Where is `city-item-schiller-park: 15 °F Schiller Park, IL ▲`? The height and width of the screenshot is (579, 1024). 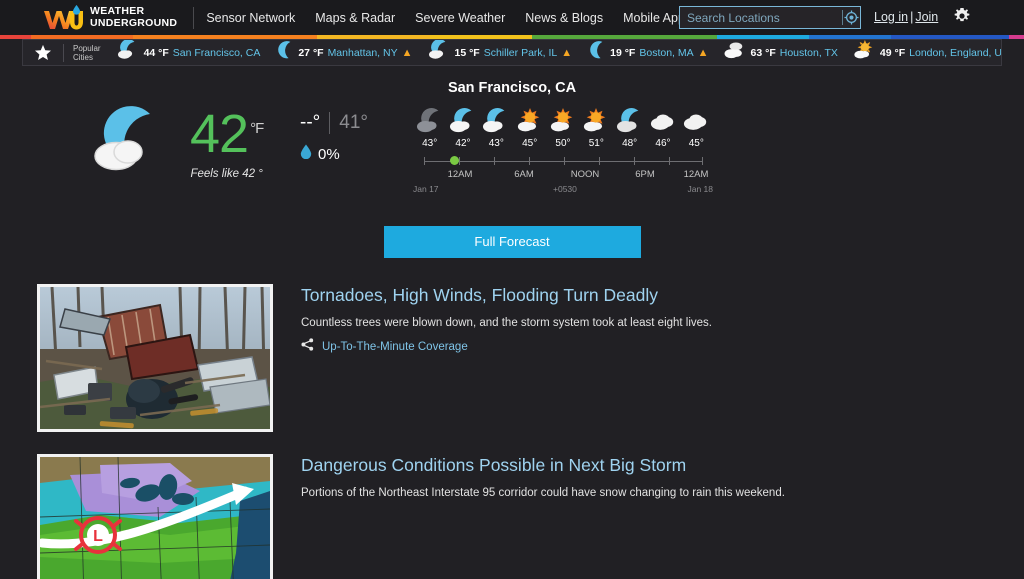
city-item-schiller-park: 15 °F Schiller Park, IL ▲ is located at coordinates (500, 52).